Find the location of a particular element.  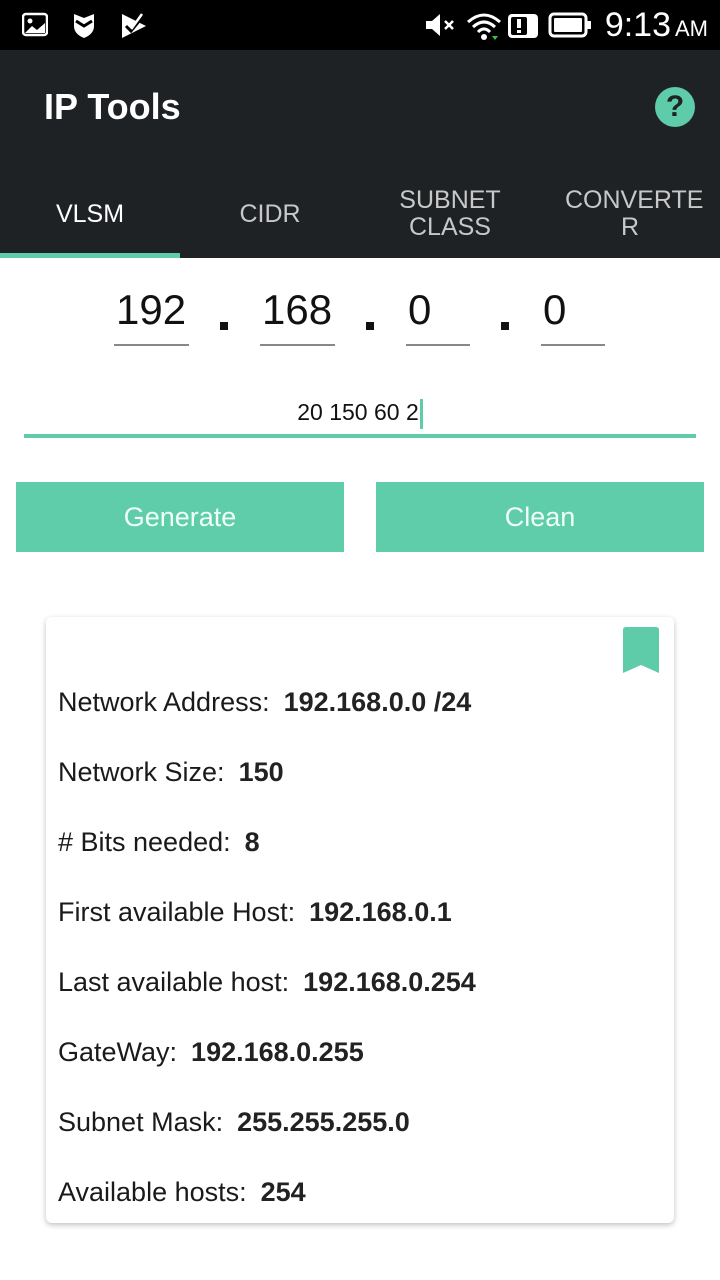

ip-address-input: 192 168 0 0 is located at coordinates (360, 315).